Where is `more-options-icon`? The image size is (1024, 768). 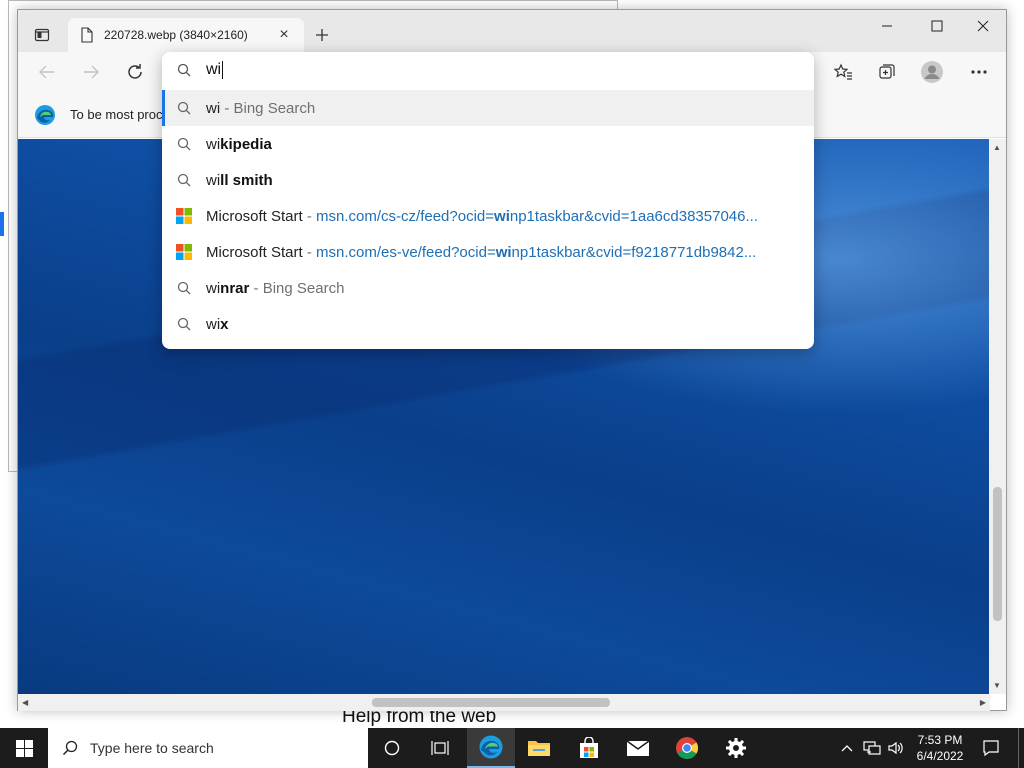
more-options-icon is located at coordinates (979, 72).